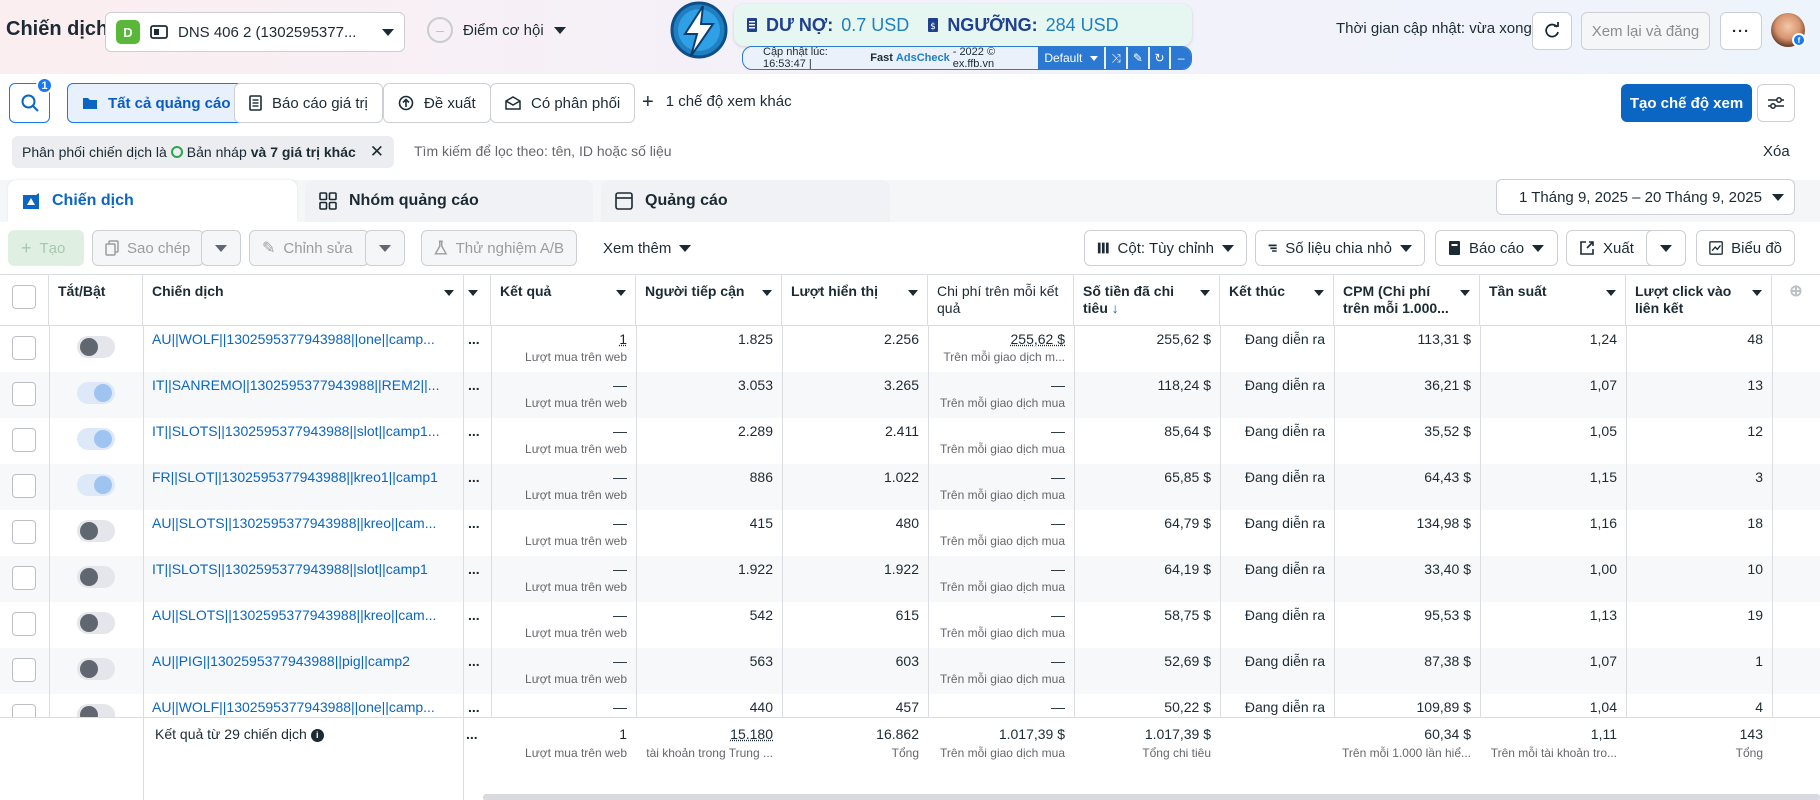 This screenshot has height=800, width=1820. I want to click on reports-button: Báo cáo, so click(1496, 248).